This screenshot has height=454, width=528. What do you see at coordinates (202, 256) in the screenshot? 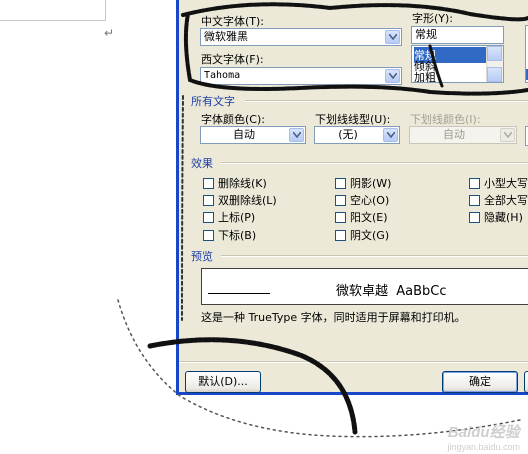
I see `preview-section-title: 预览` at bounding box center [202, 256].